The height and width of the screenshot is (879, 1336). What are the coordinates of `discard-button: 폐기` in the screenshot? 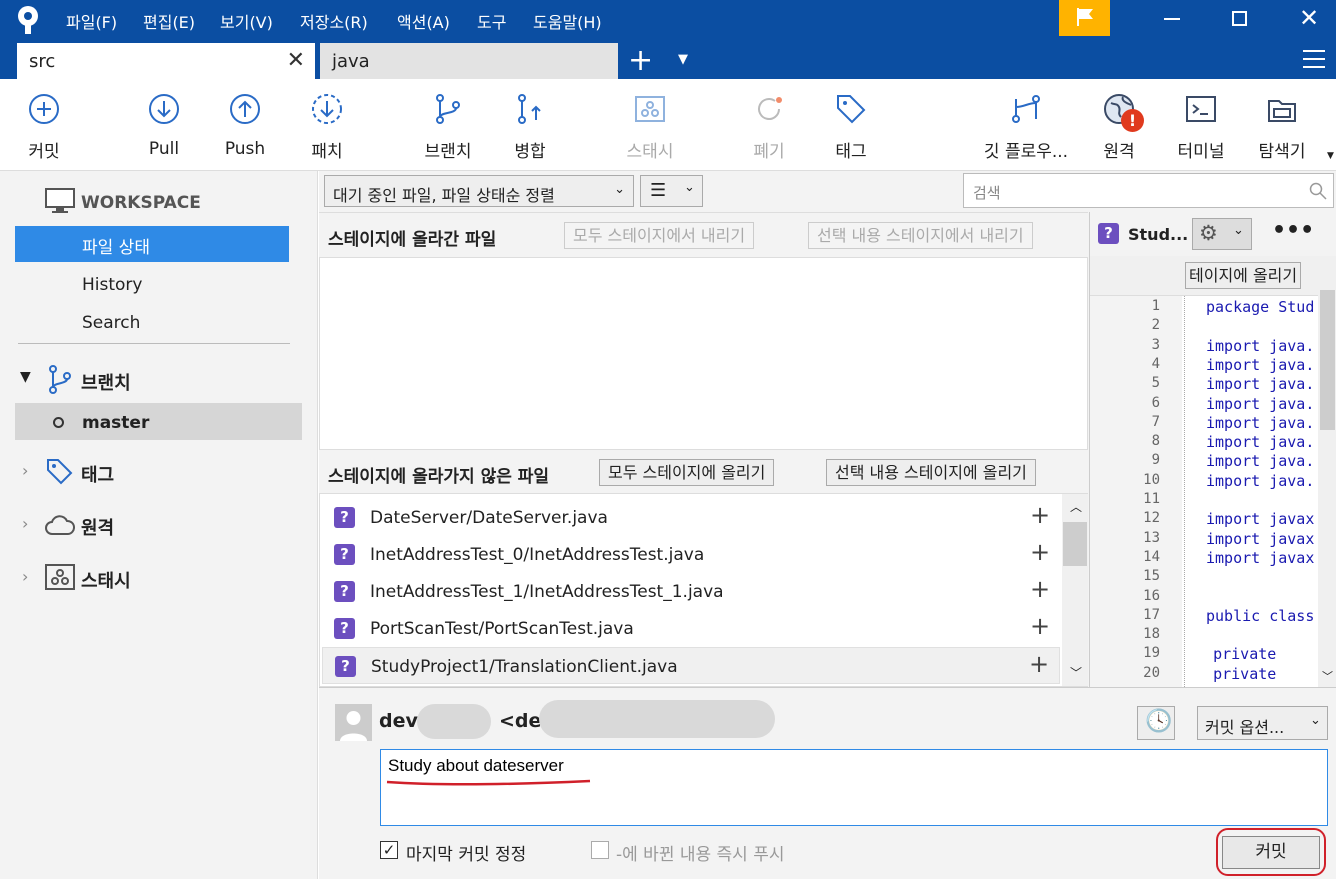 It's located at (769, 127).